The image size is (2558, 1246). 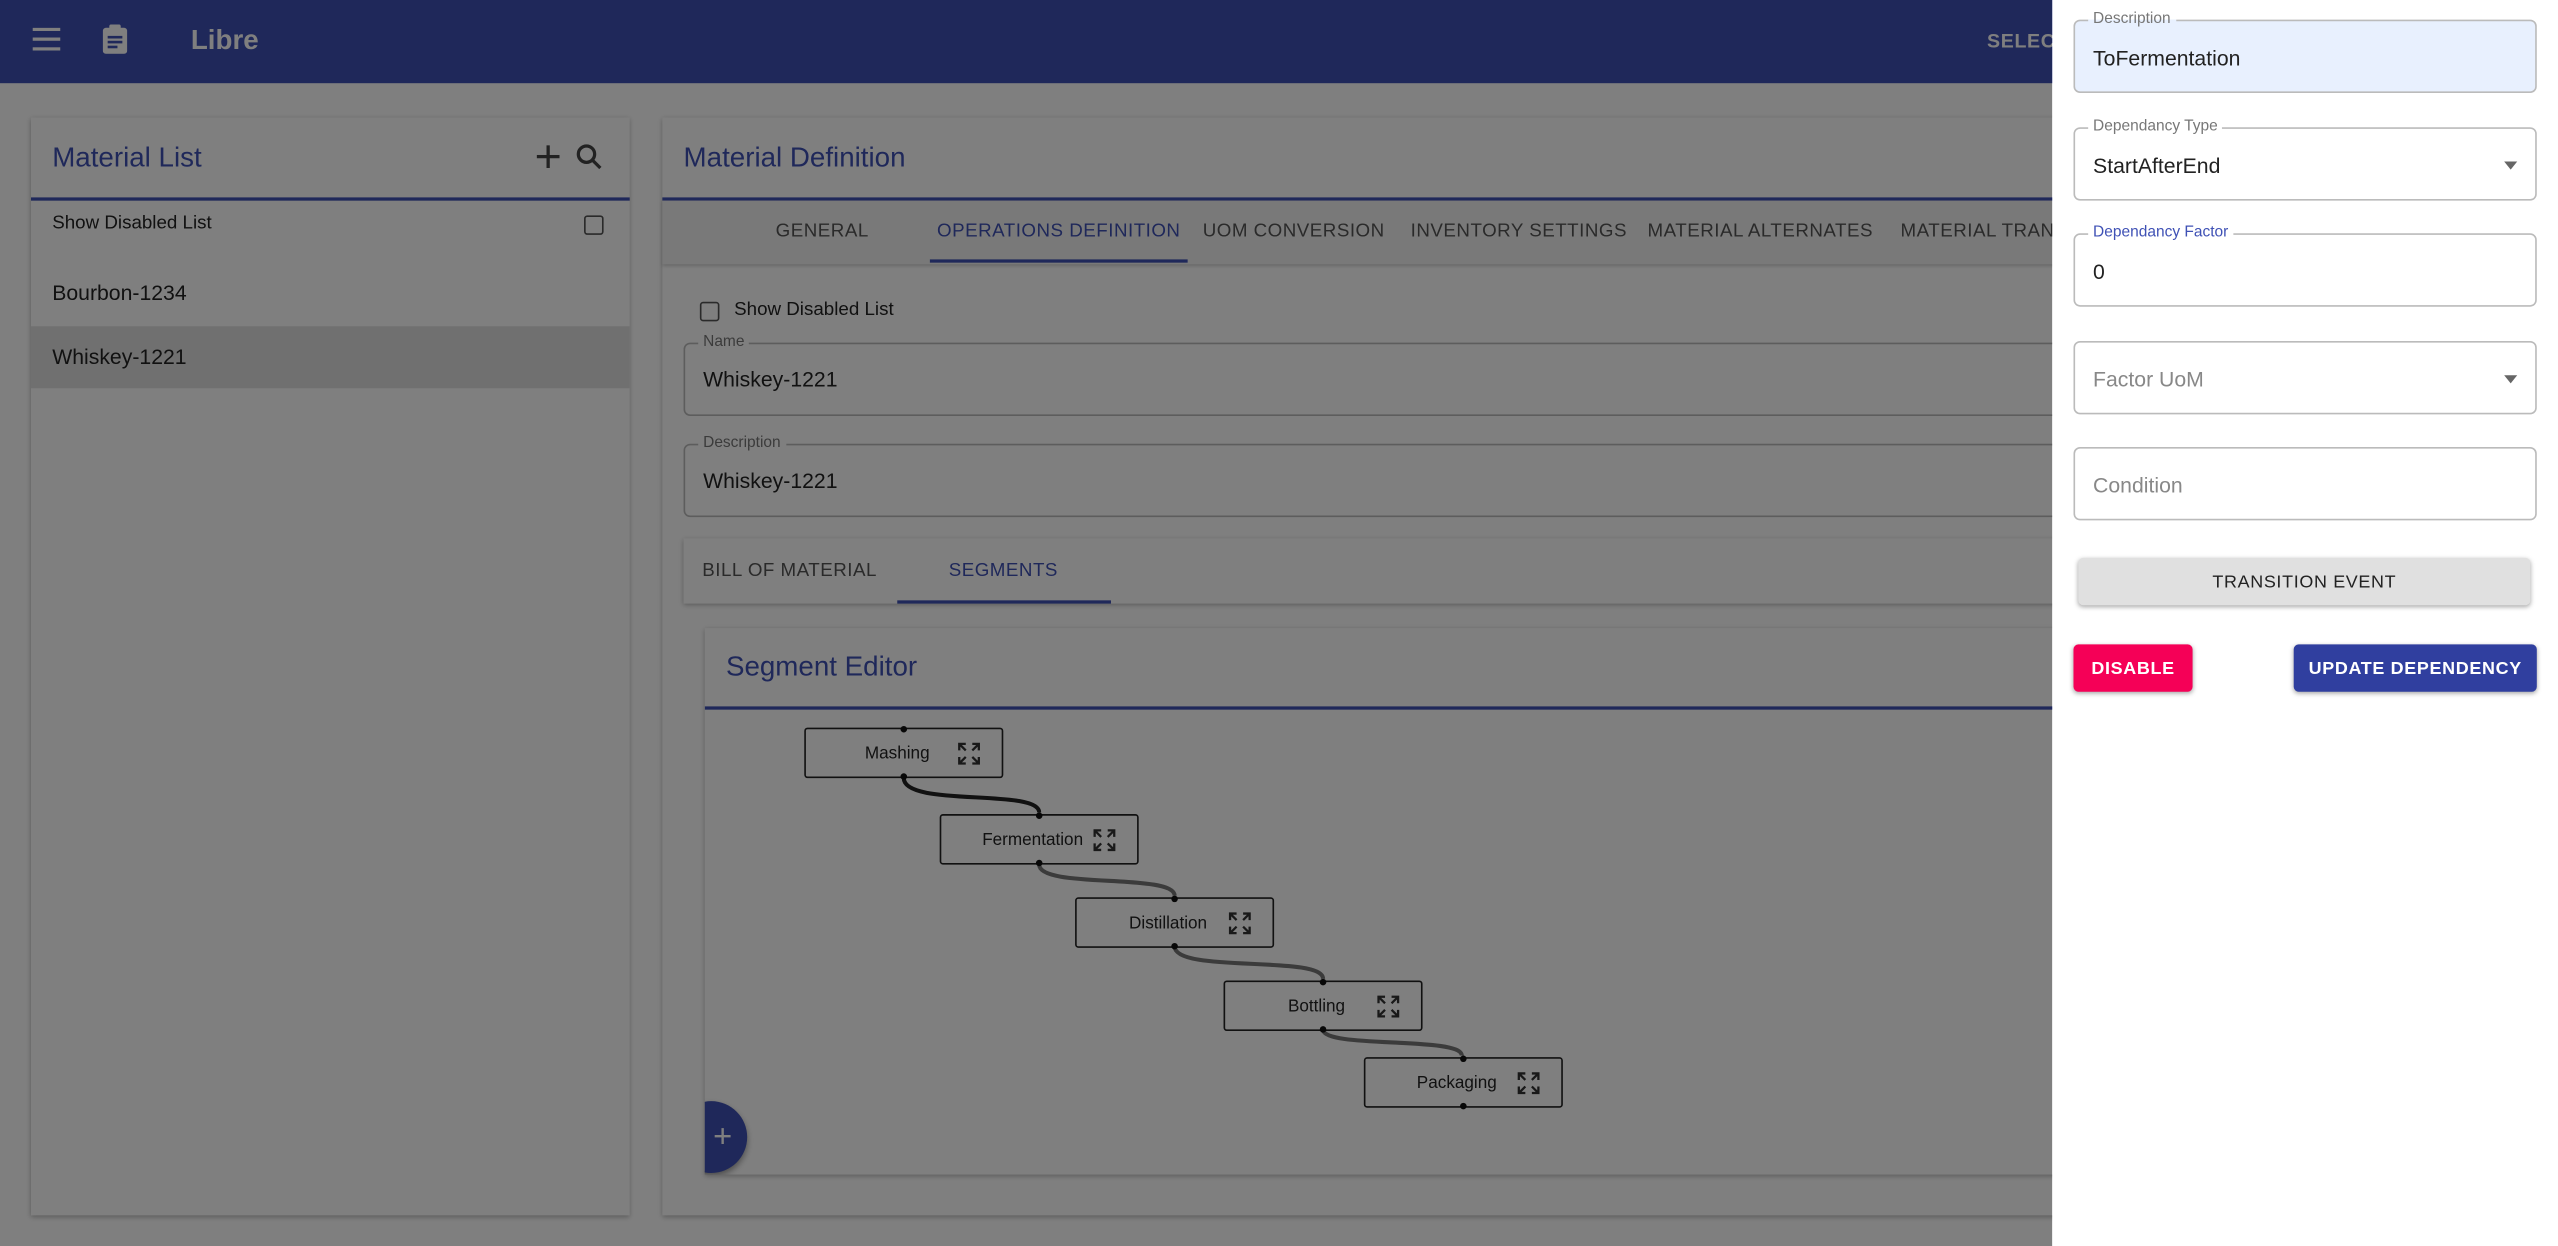 What do you see at coordinates (2161, 233) in the screenshot?
I see `dependancy-factor-label: Dependancy Factor` at bounding box center [2161, 233].